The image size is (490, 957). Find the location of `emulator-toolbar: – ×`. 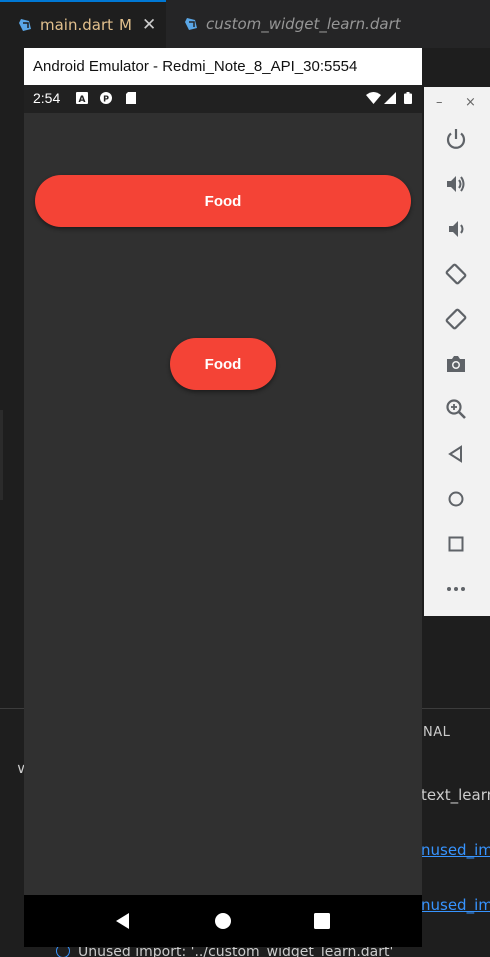

emulator-toolbar: – × is located at coordinates (457, 351).